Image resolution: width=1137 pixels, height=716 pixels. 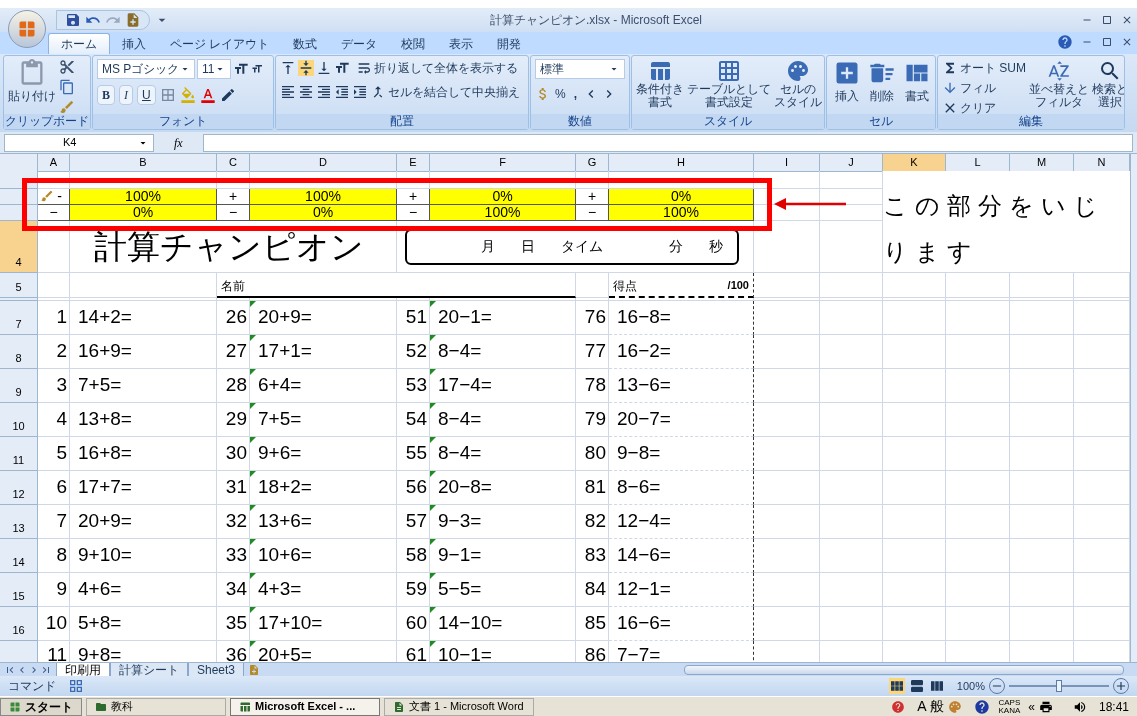 What do you see at coordinates (359, 43) in the screenshot?
I see `ribbon-tab: データ` at bounding box center [359, 43].